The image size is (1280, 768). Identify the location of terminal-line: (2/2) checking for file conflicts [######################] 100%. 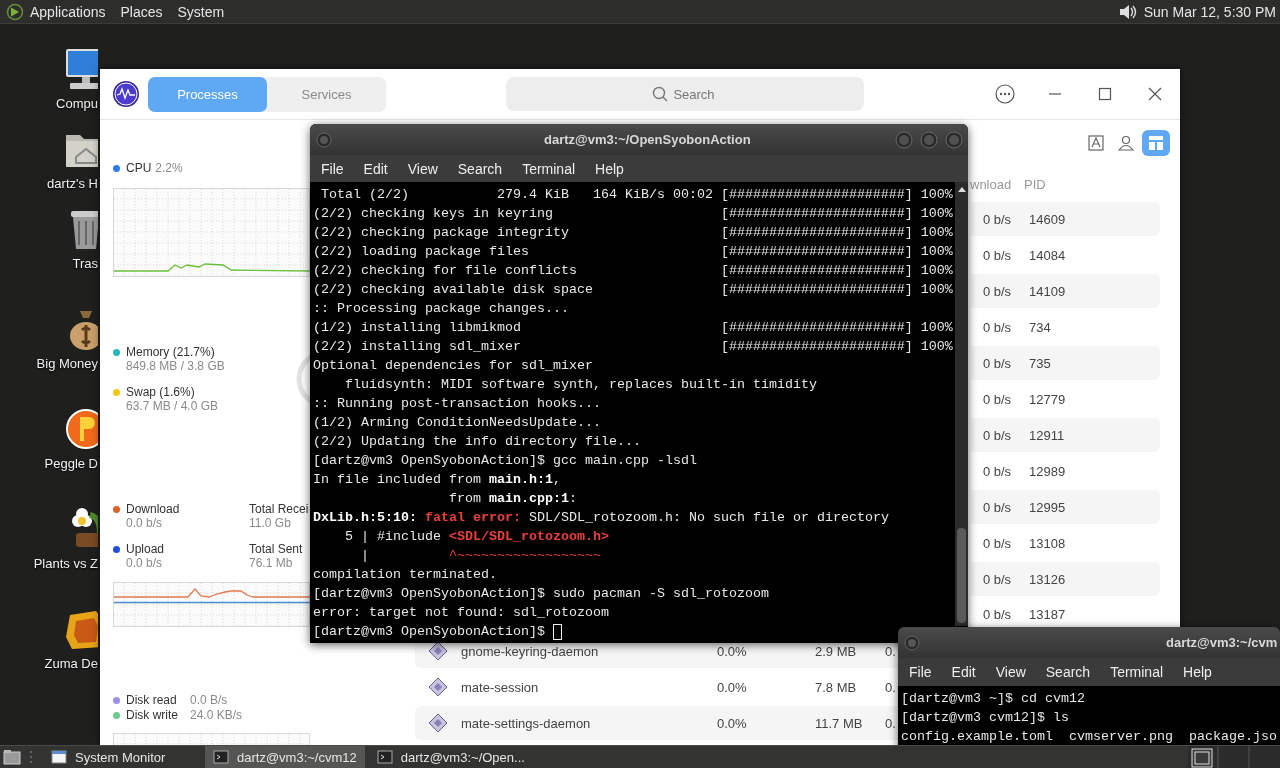
(633, 271).